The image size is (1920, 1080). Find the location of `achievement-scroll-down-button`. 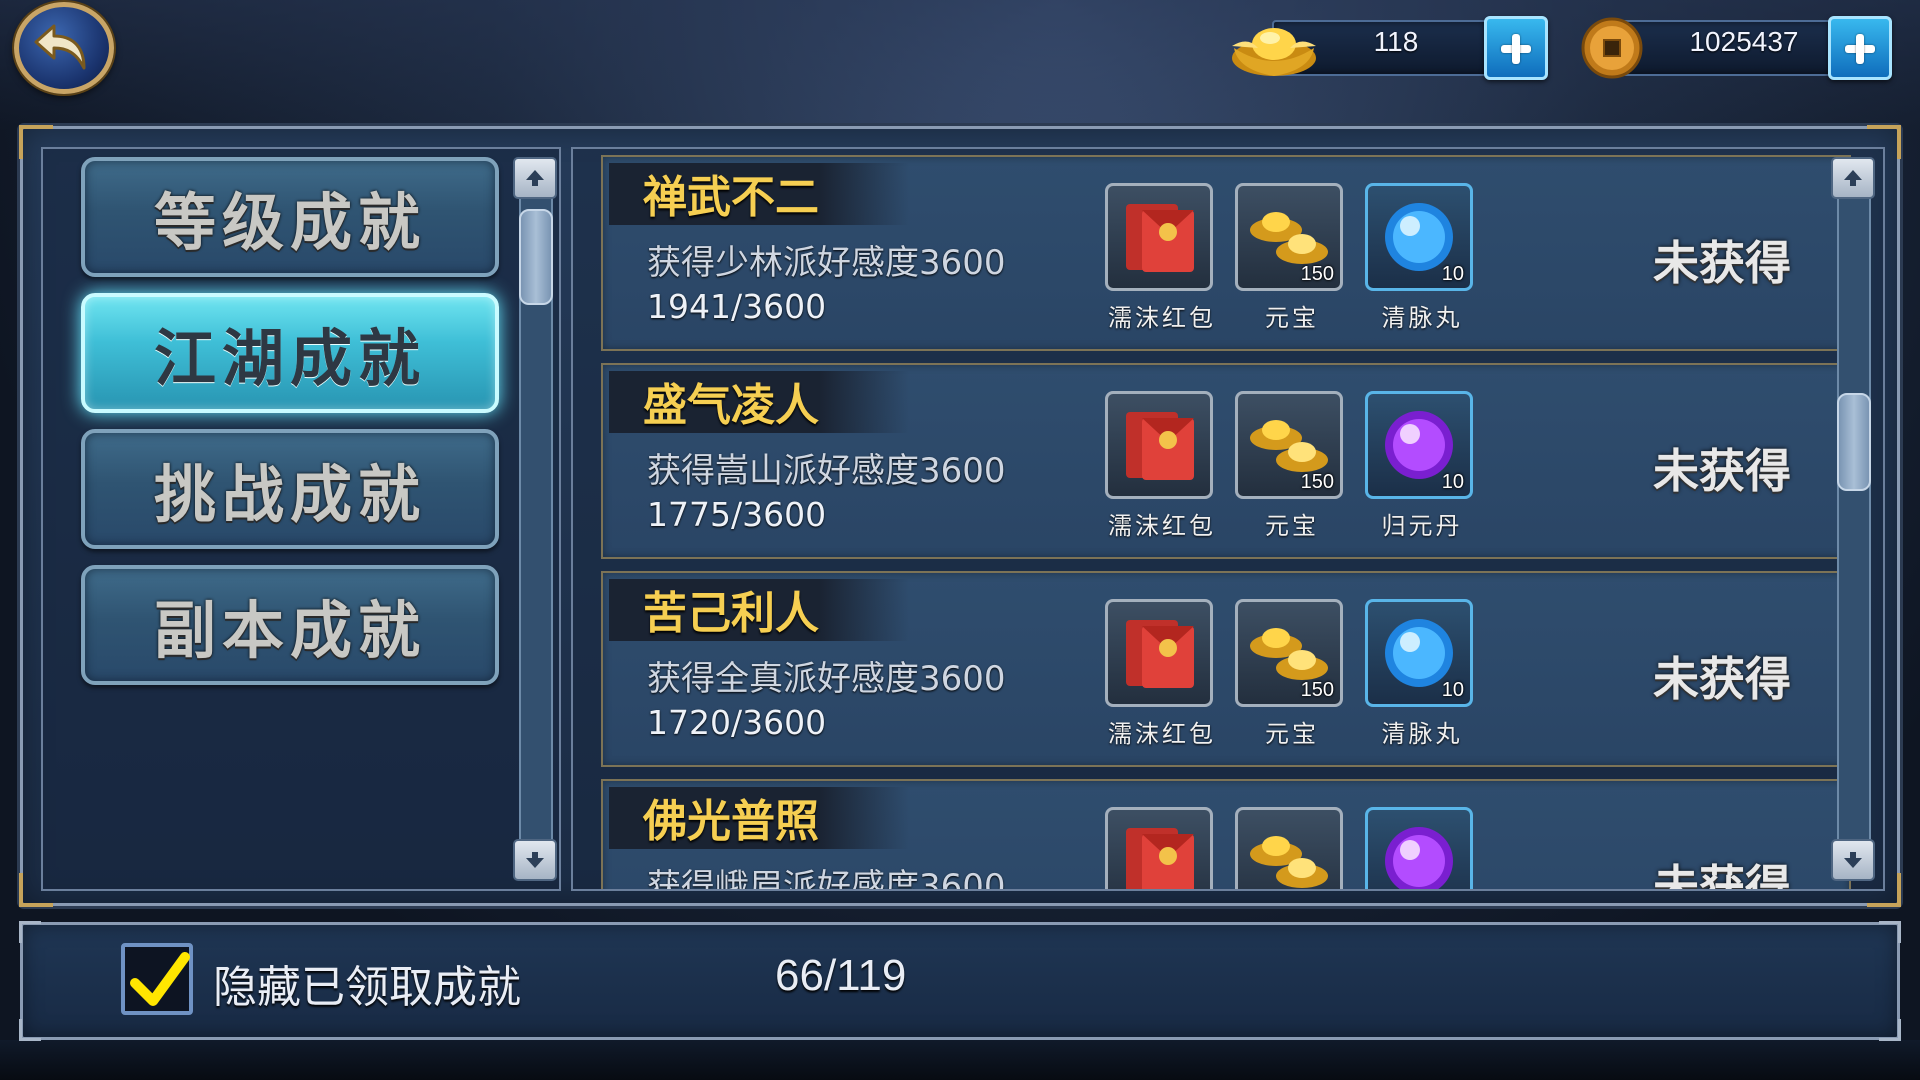

achievement-scroll-down-button is located at coordinates (1853, 860).